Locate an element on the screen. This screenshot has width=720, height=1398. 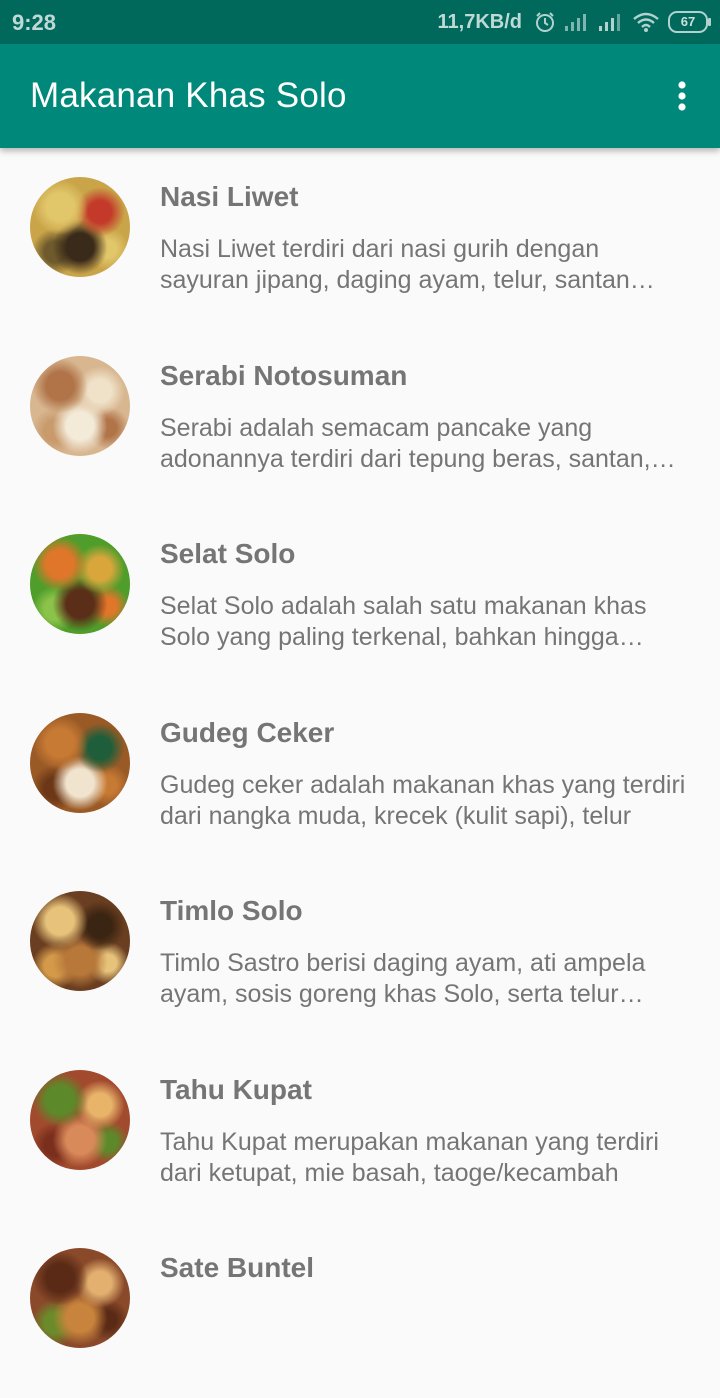
more-vert-icon is located at coordinates (682, 96).